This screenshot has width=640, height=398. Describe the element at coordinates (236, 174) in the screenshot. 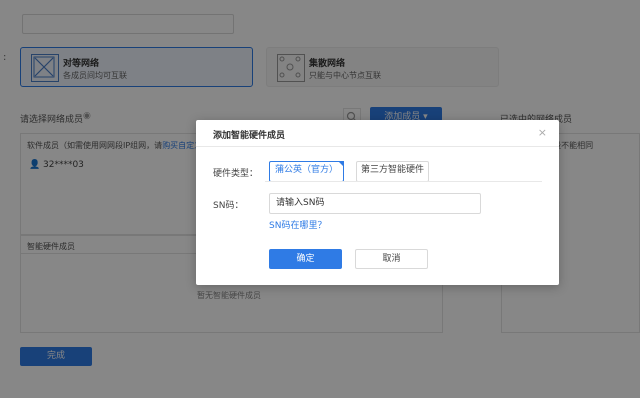

I see `hardware-type-label: 硬件类型：` at that location.